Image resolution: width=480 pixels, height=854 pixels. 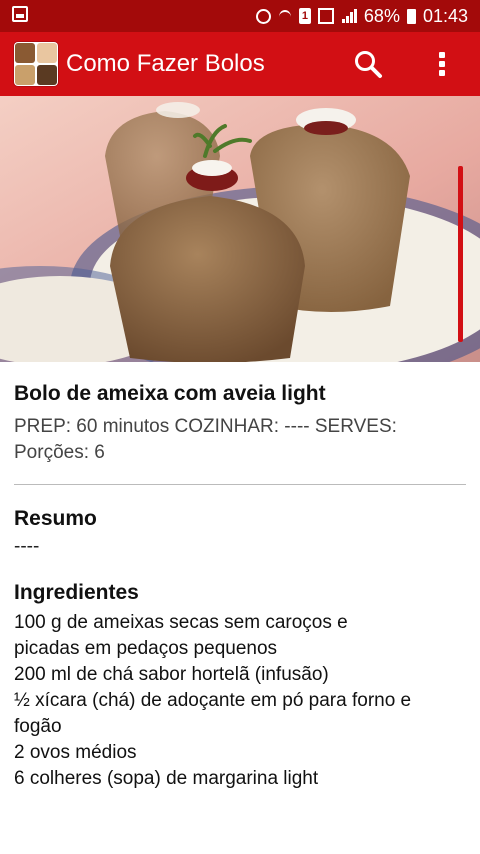 What do you see at coordinates (240, 16) in the screenshot?
I see `status-bar: 1 68% 01:43` at bounding box center [240, 16].